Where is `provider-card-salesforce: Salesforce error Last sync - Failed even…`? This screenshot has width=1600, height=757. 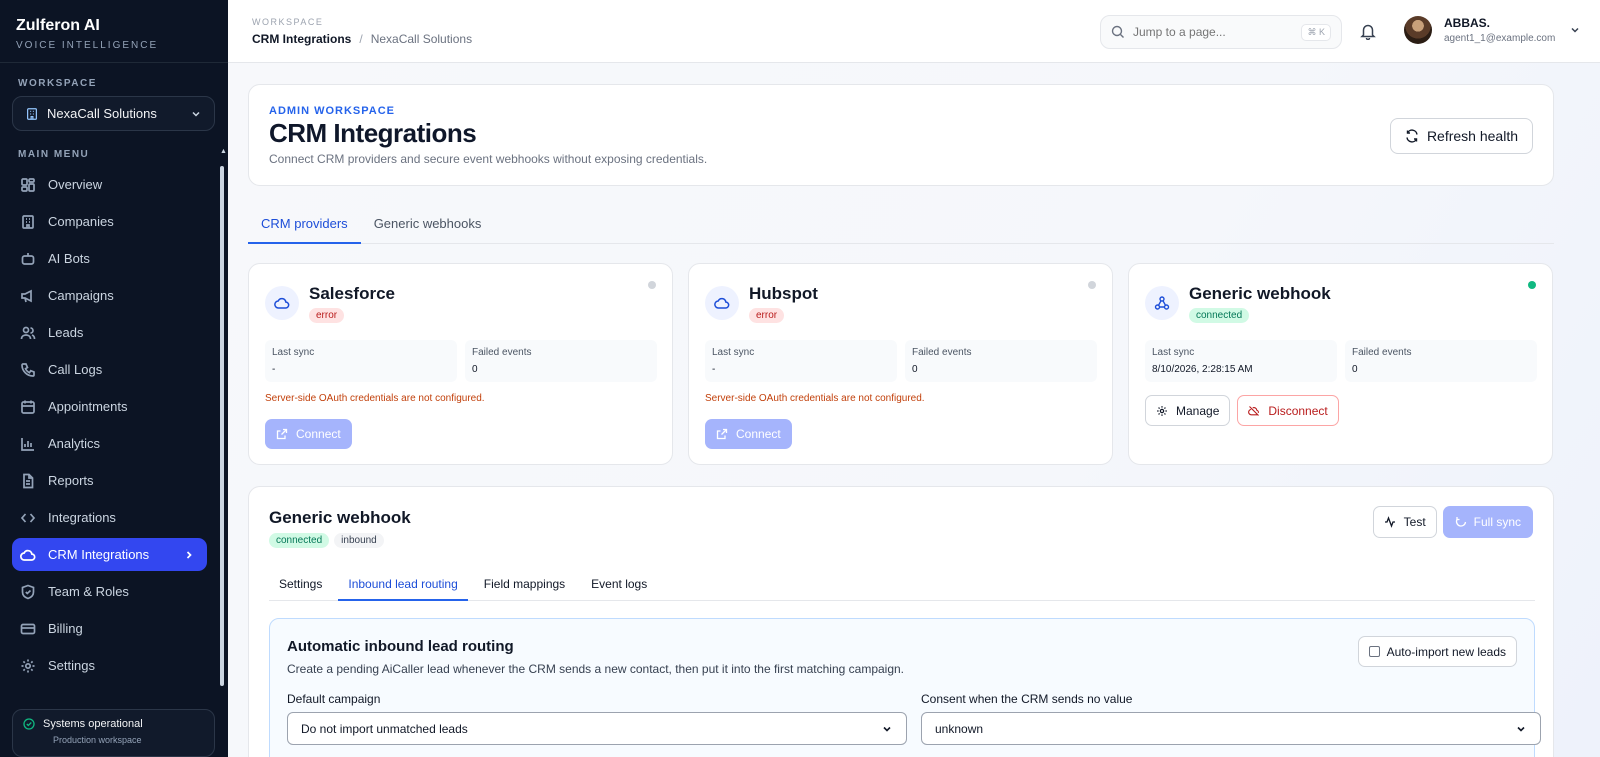 provider-card-salesforce: Salesforce error Last sync - Failed even… is located at coordinates (460, 364).